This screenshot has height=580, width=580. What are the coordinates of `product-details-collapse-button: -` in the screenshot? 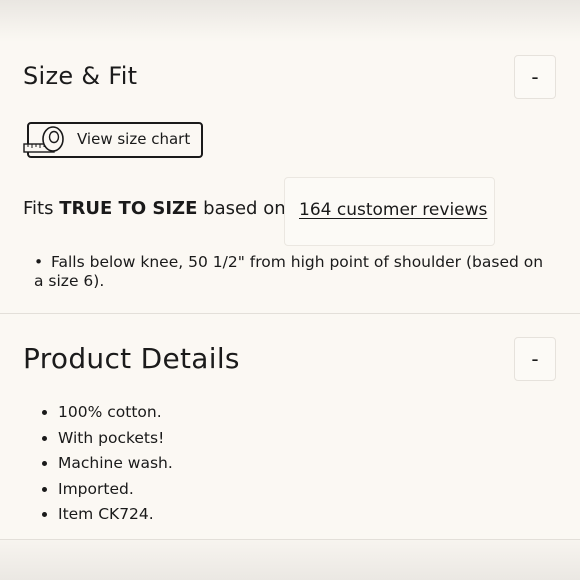 It's located at (535, 359).